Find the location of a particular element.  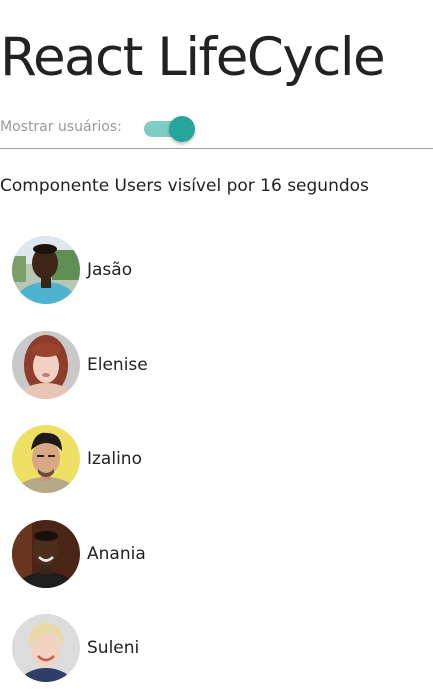

man-yellow-background-avatar is located at coordinates (46, 459).